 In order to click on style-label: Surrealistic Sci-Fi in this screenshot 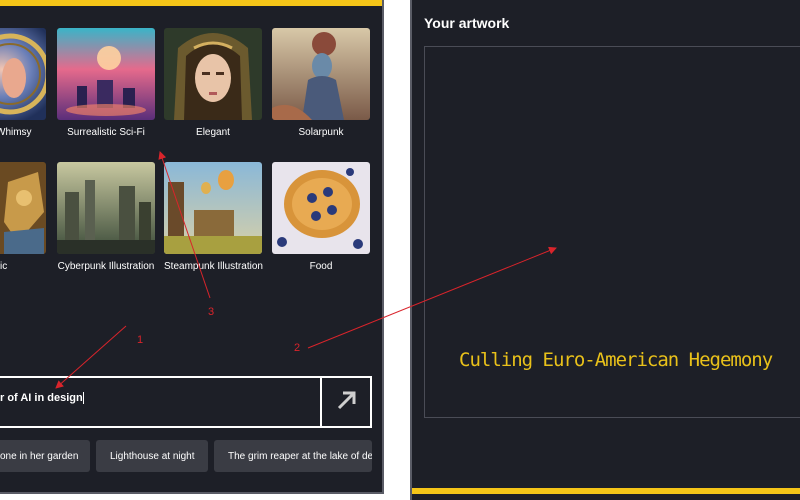, I will do `click(106, 132)`.